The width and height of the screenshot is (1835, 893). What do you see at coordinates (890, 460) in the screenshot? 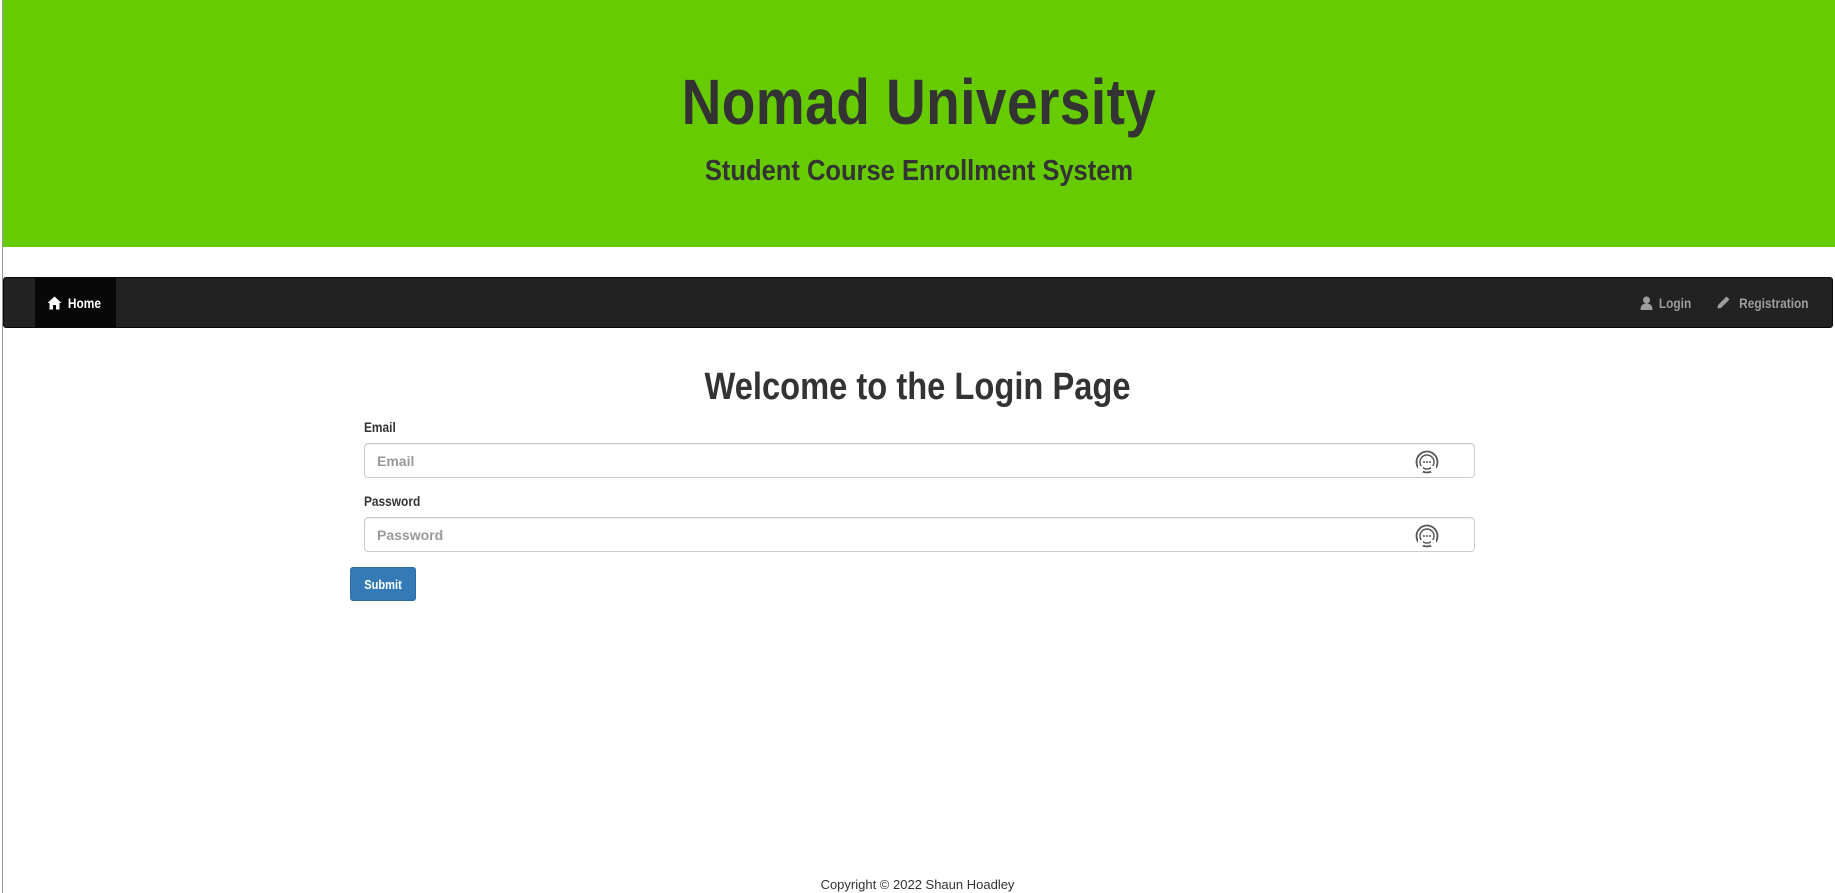
I see `email-input` at bounding box center [890, 460].